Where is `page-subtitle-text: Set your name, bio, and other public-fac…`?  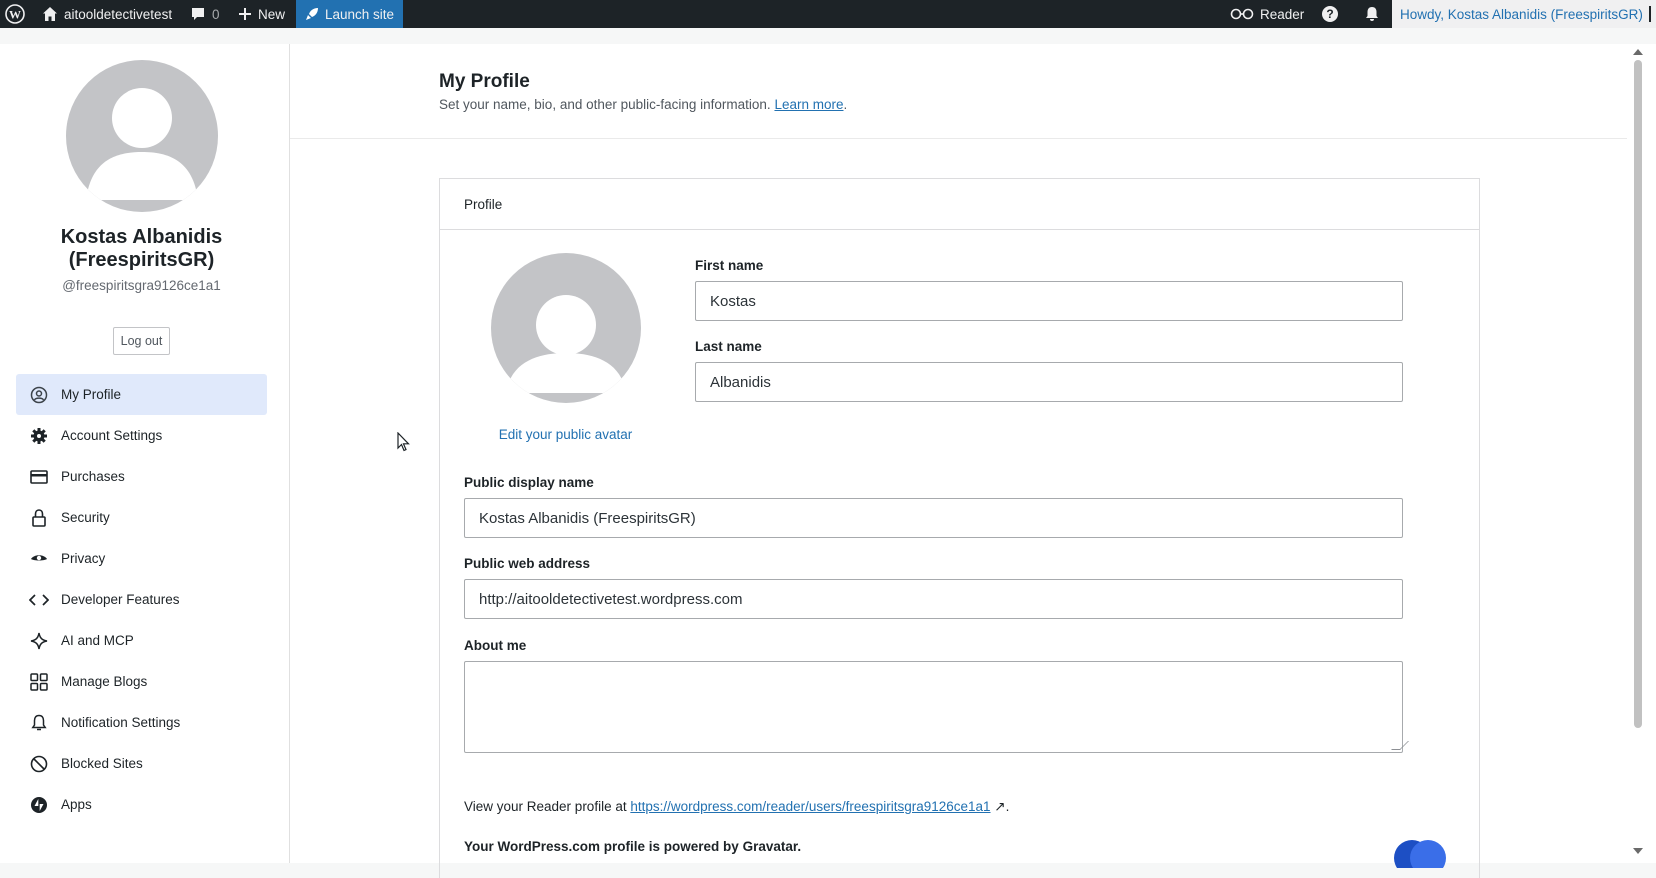
page-subtitle-text: Set your name, bio, and other public-fac… is located at coordinates (605, 104).